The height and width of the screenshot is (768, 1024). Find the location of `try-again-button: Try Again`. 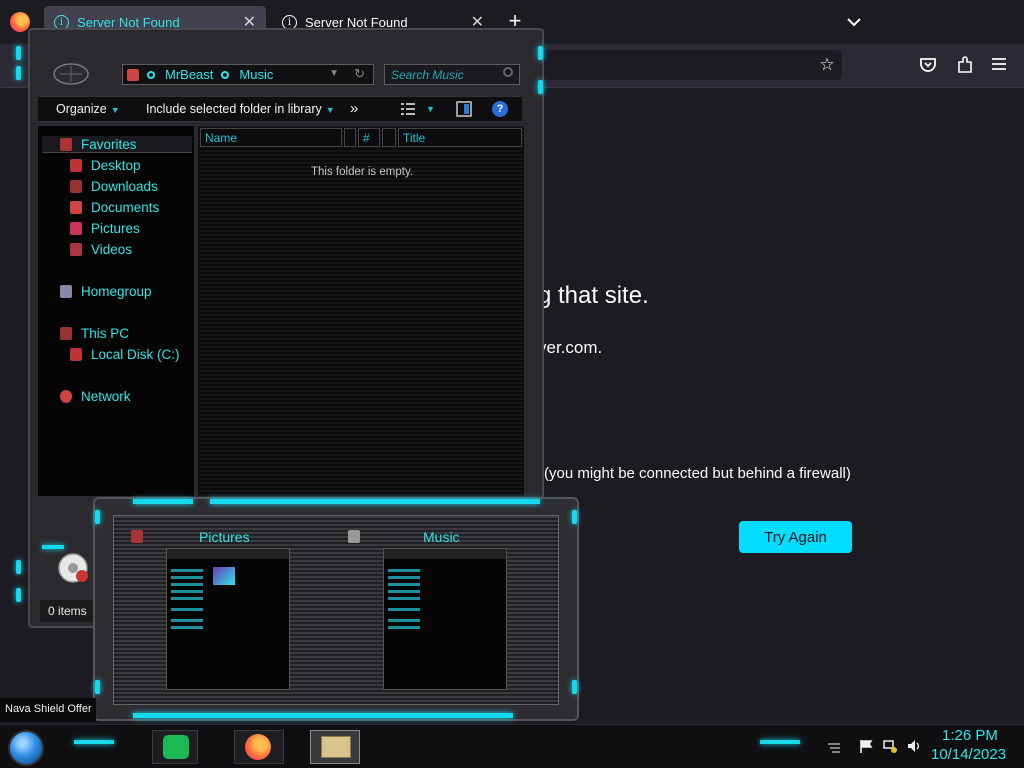

try-again-button: Try Again is located at coordinates (795, 537).